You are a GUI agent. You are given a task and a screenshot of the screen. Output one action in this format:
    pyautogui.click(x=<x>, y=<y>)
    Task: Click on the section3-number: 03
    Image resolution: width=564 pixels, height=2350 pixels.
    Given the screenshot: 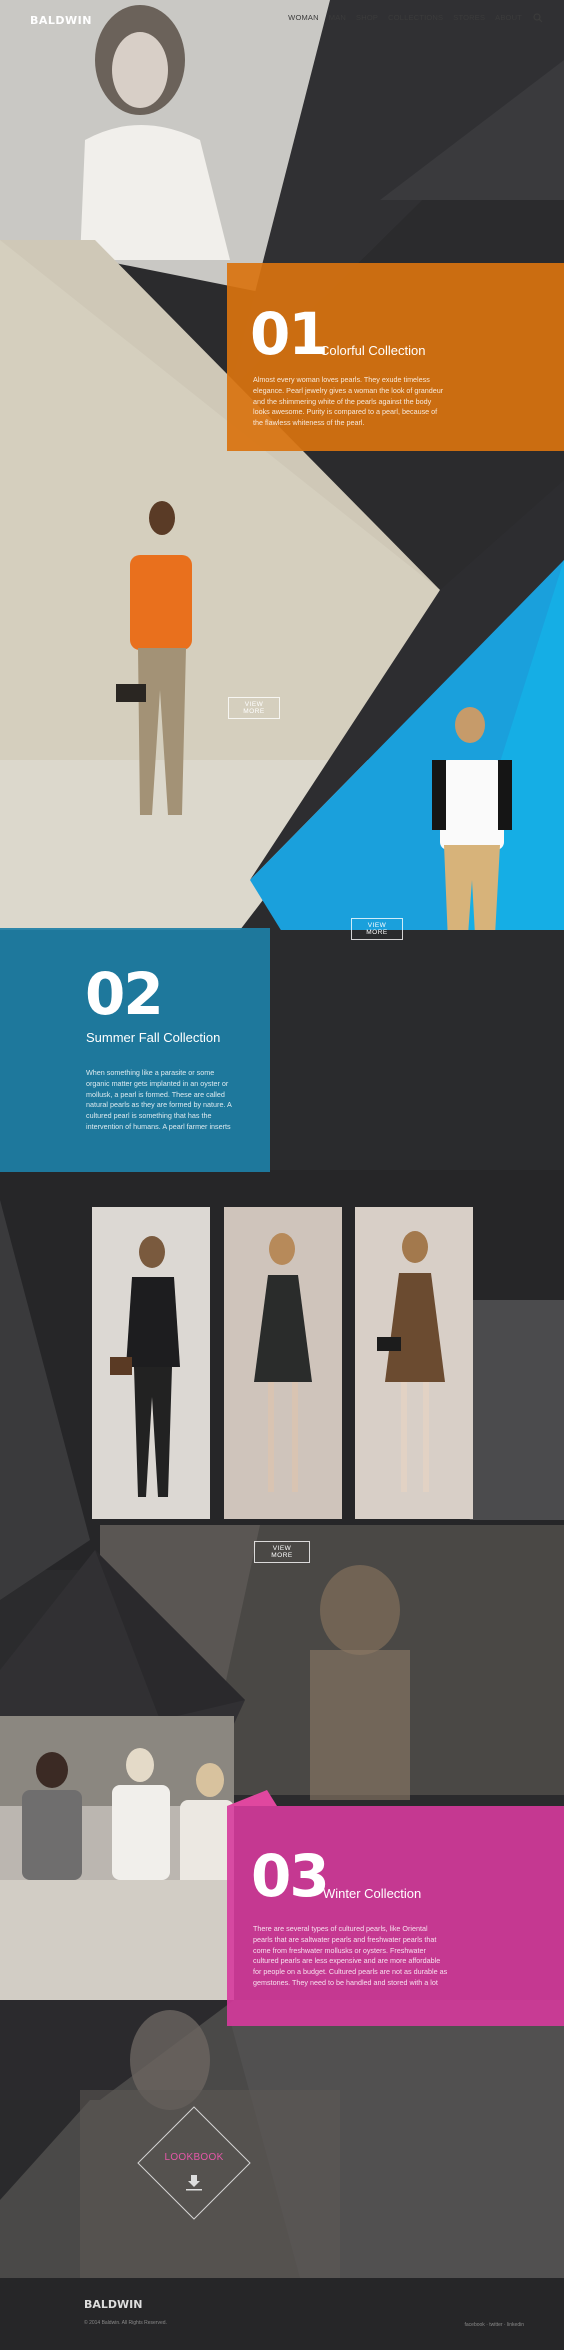 What is the action you would take?
    pyautogui.click(x=290, y=1876)
    